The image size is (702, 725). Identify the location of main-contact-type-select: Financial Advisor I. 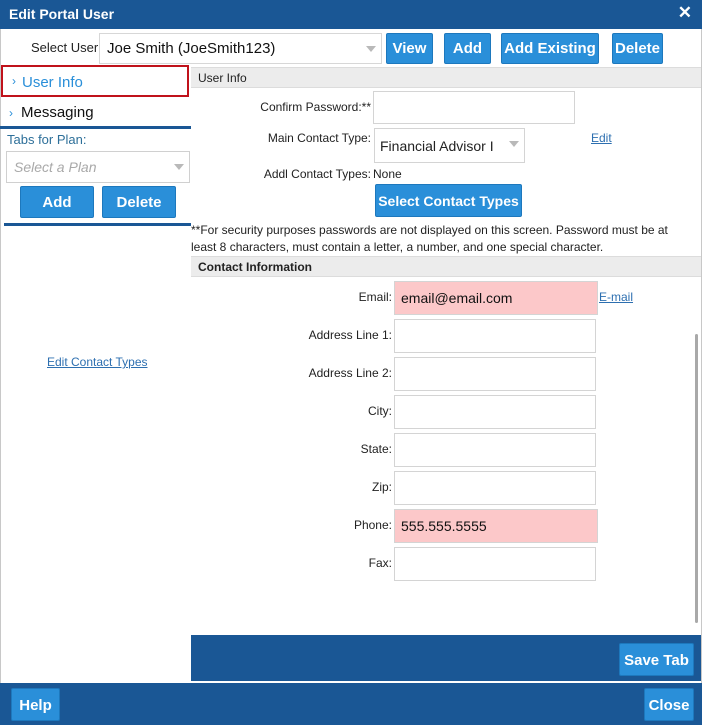
(449, 145).